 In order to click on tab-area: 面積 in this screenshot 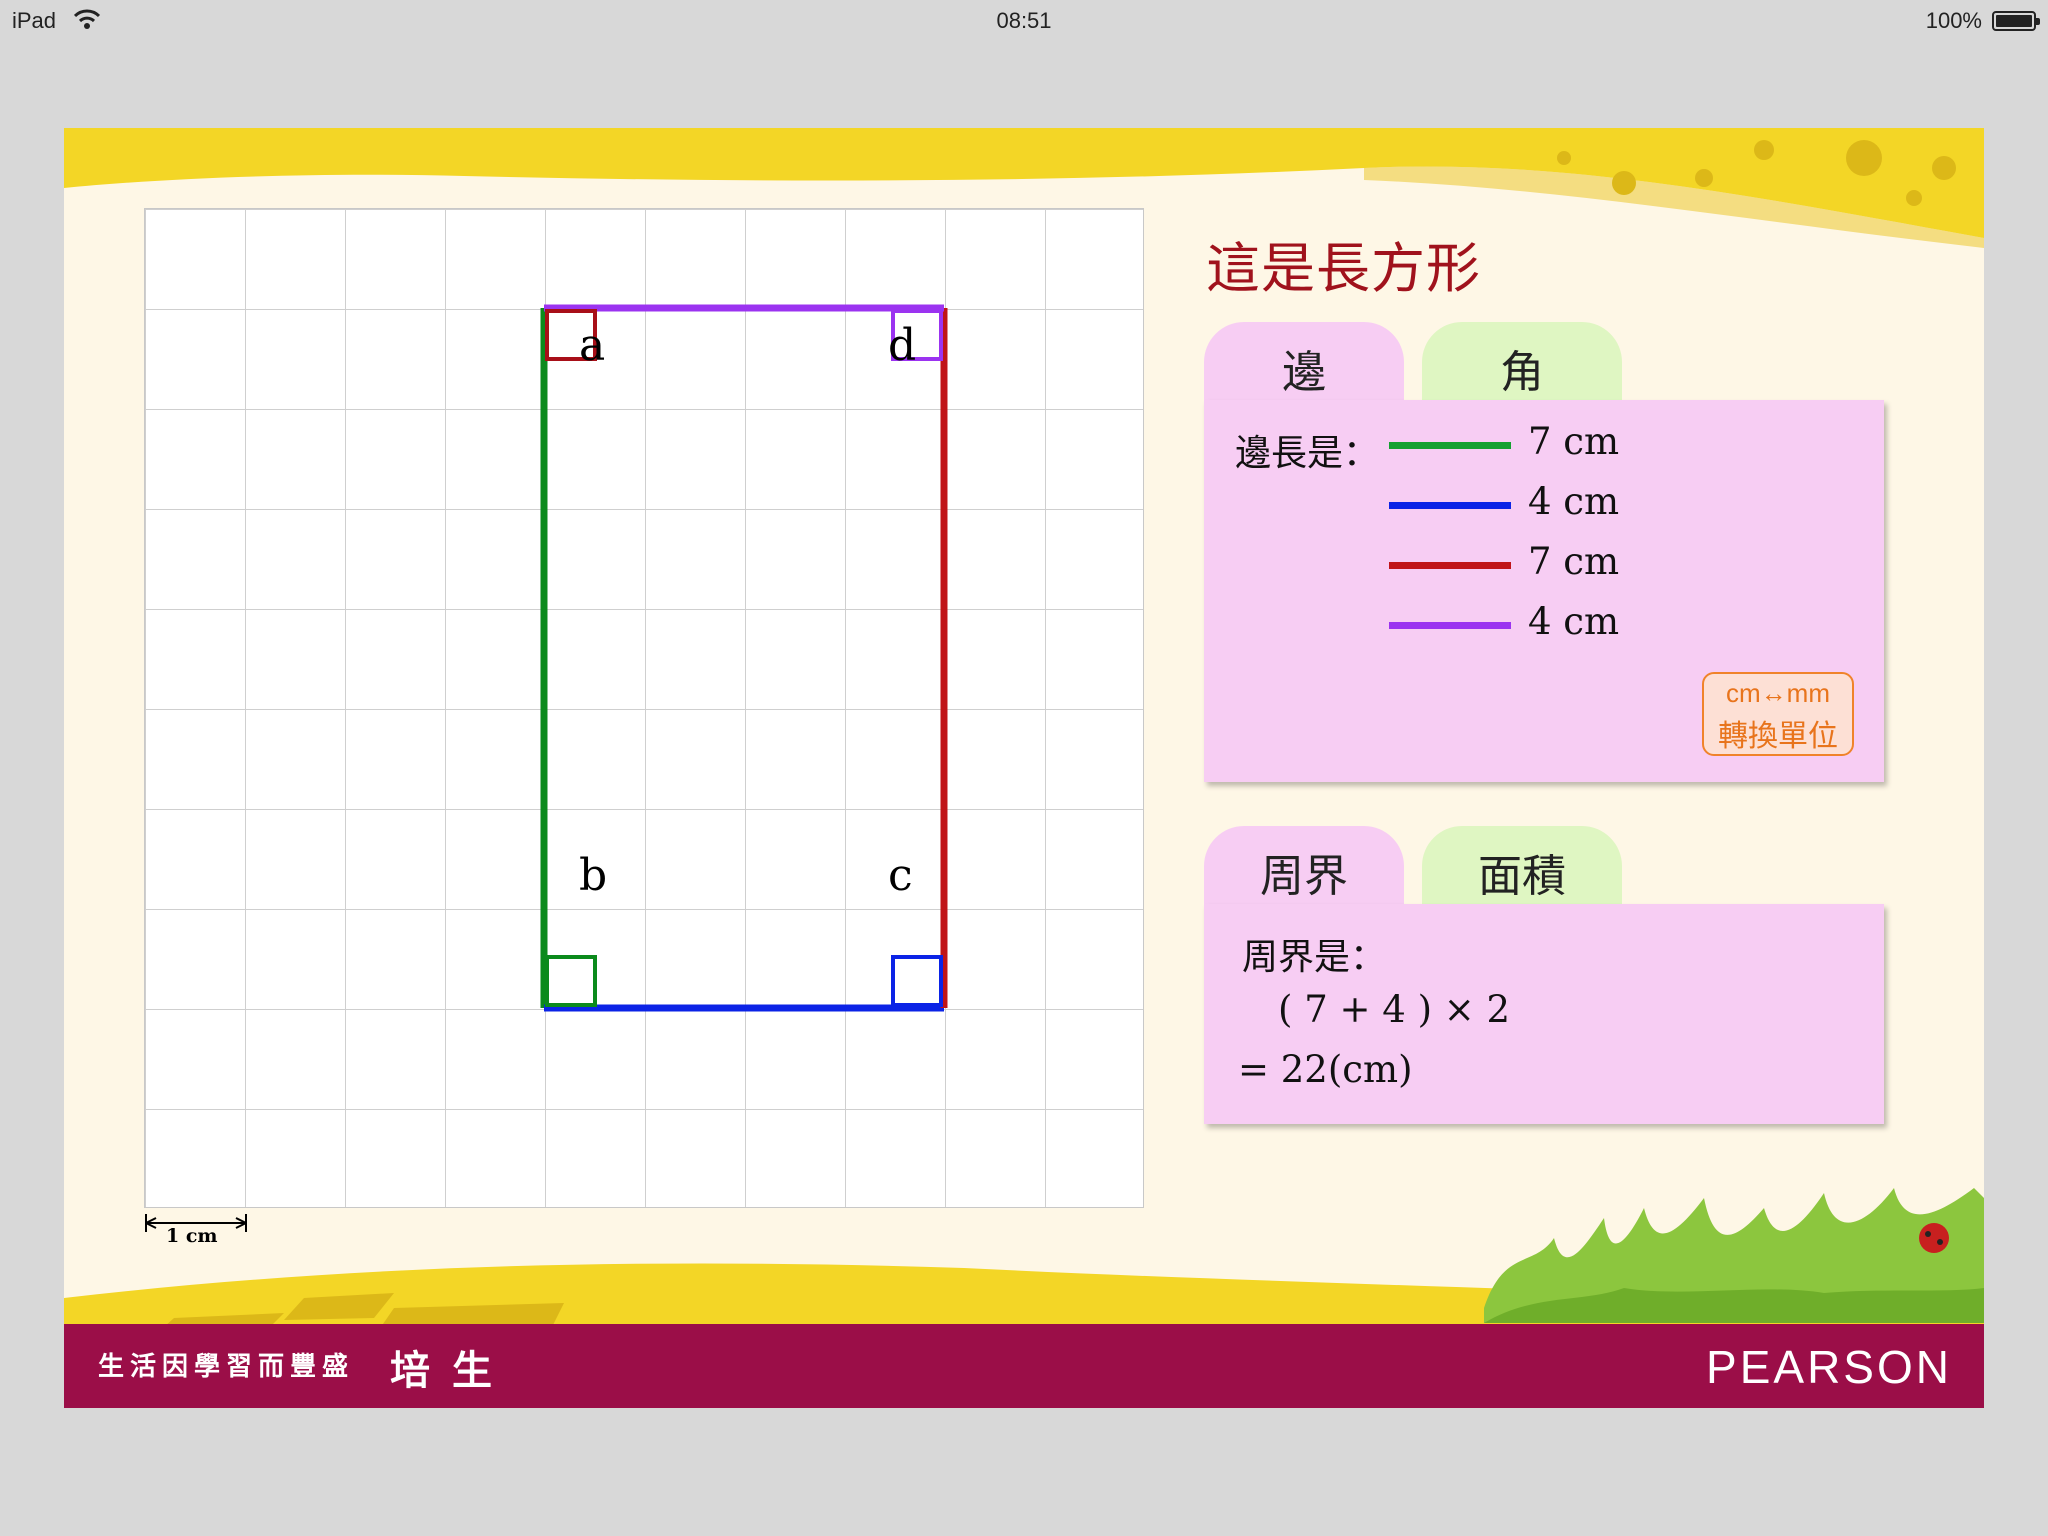, I will do `click(1522, 867)`.